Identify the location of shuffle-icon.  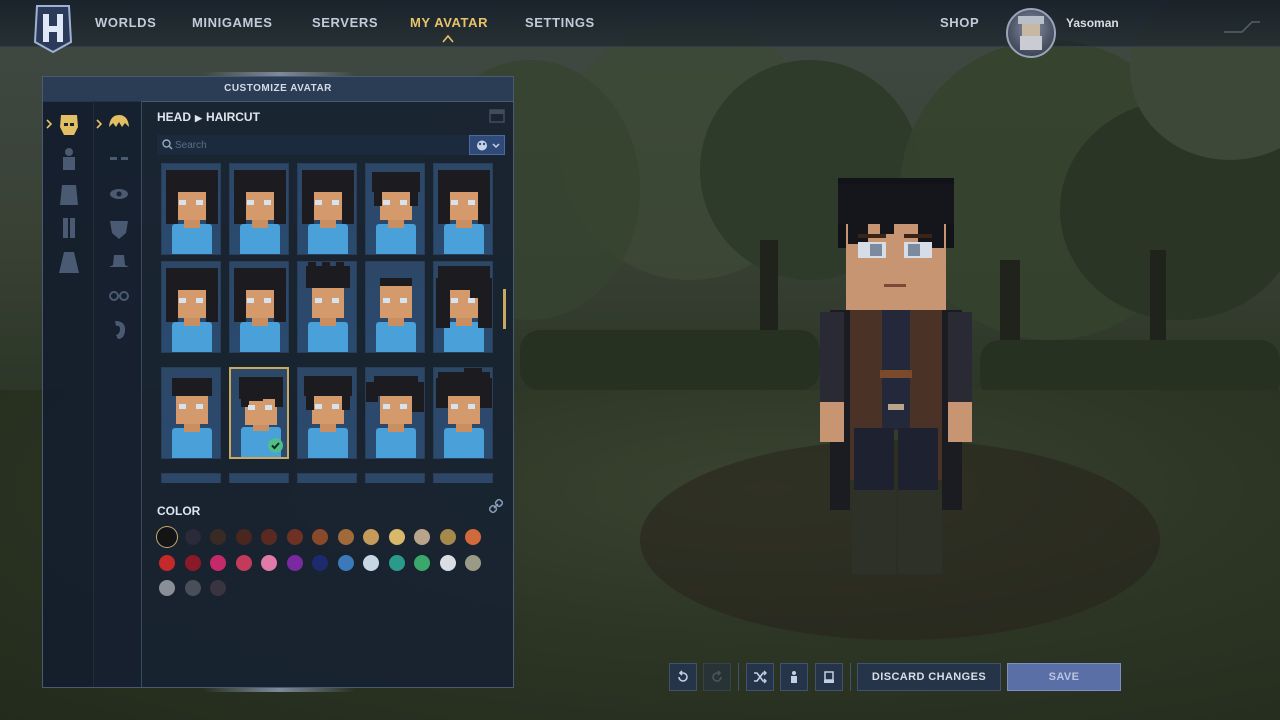
(760, 677).